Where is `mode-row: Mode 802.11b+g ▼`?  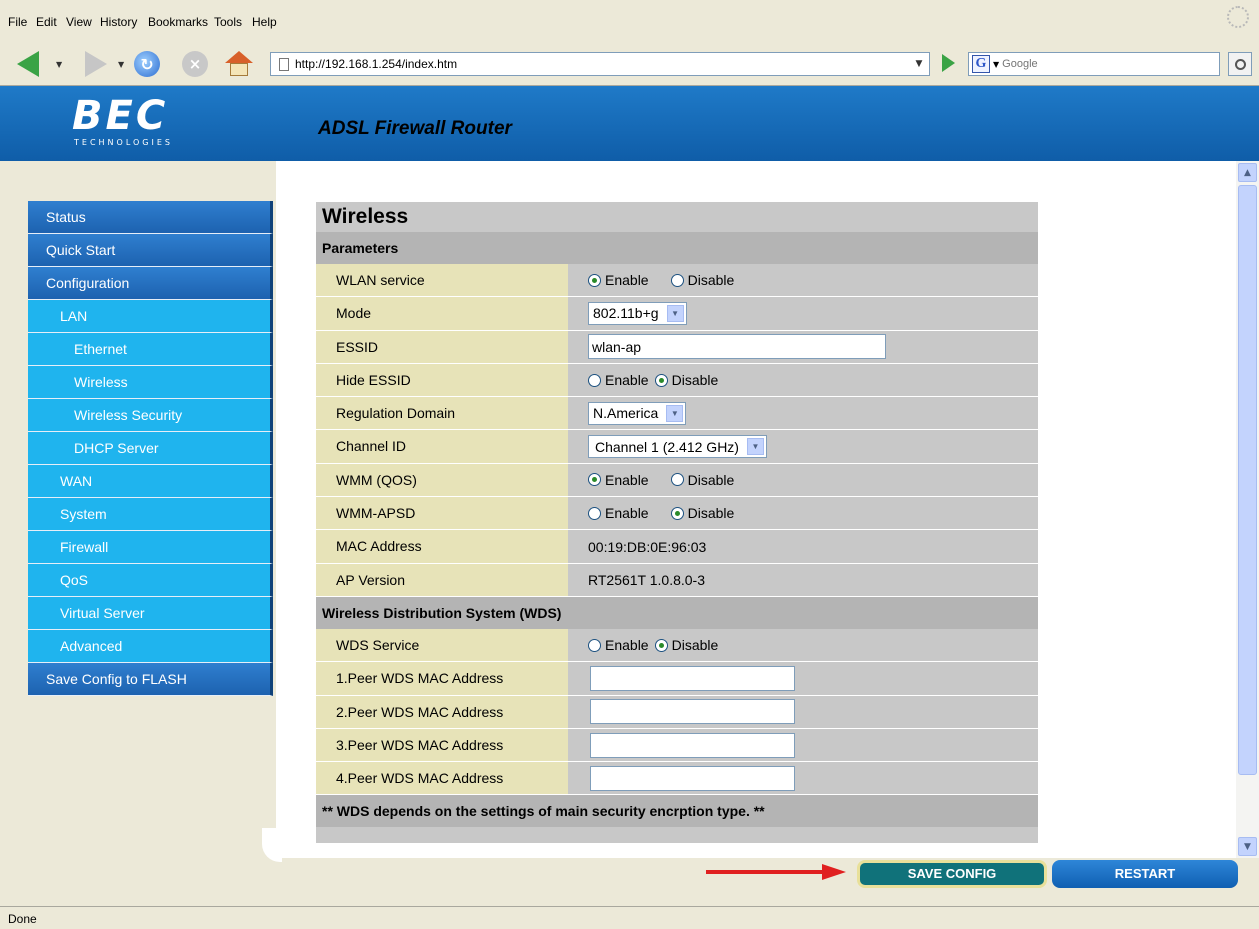 mode-row: Mode 802.11b+g ▼ is located at coordinates (677, 314).